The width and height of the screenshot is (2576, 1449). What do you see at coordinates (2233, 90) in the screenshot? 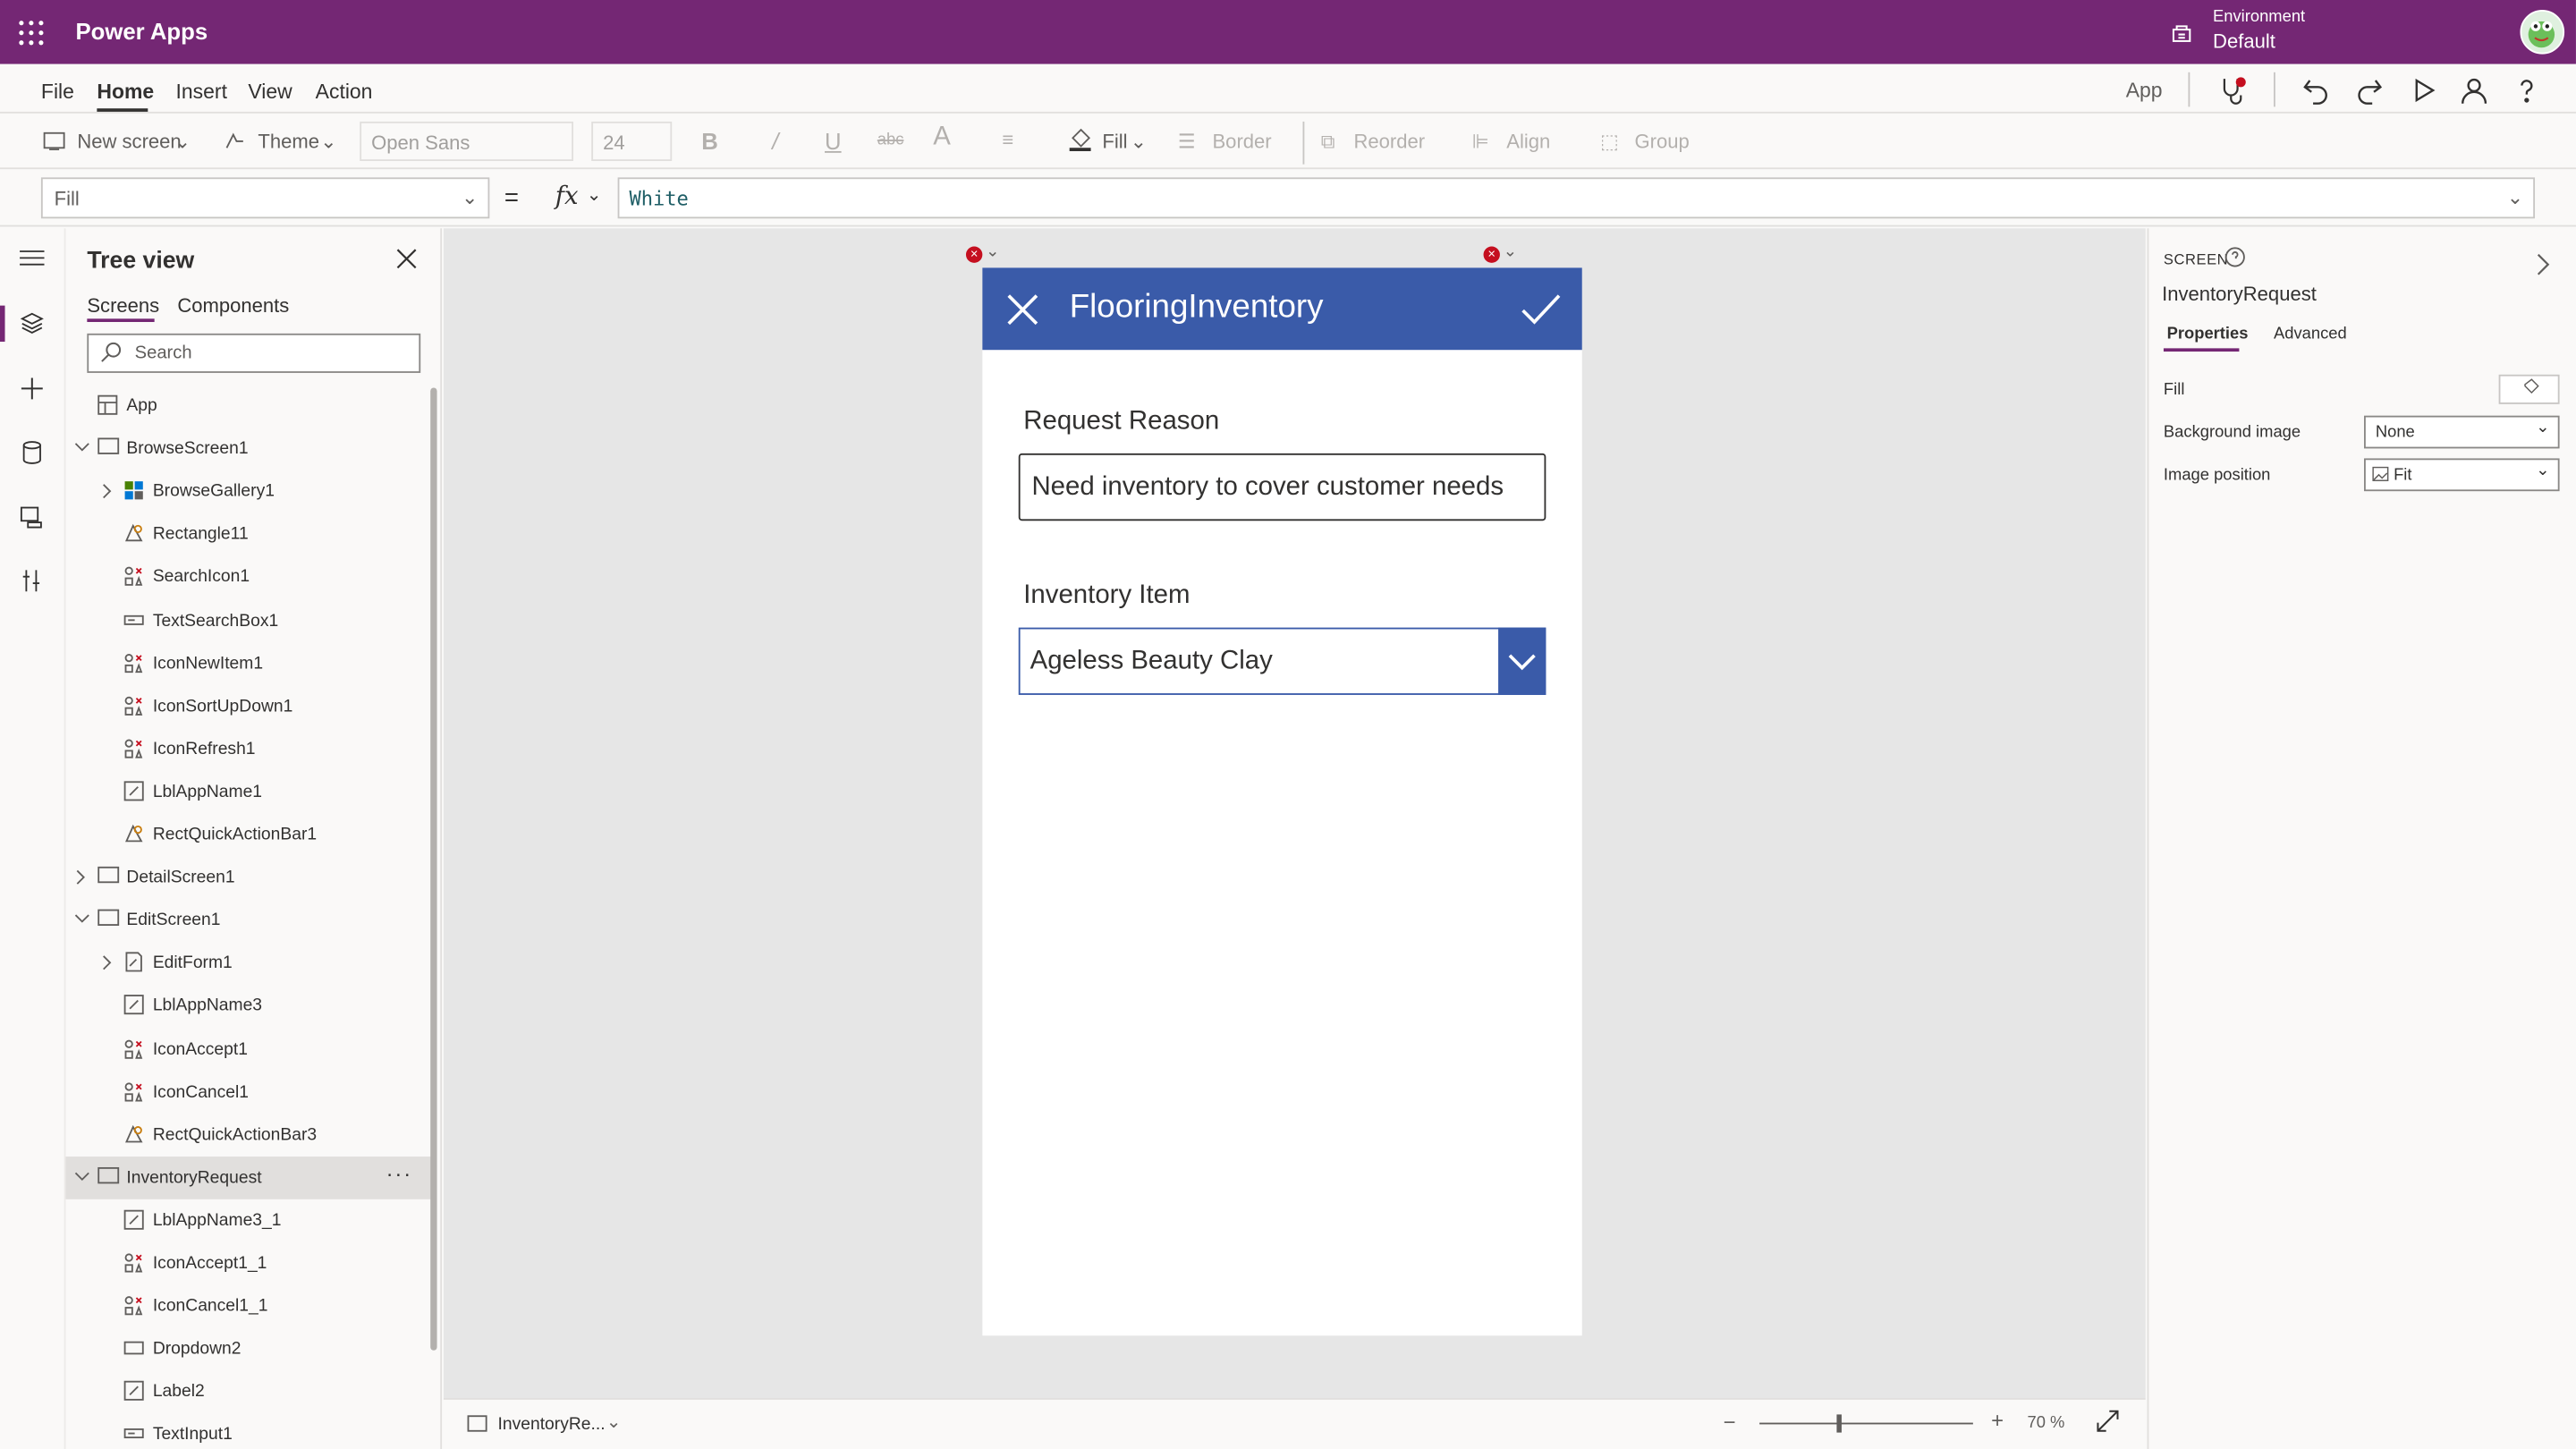
I see `app-checker-icon` at bounding box center [2233, 90].